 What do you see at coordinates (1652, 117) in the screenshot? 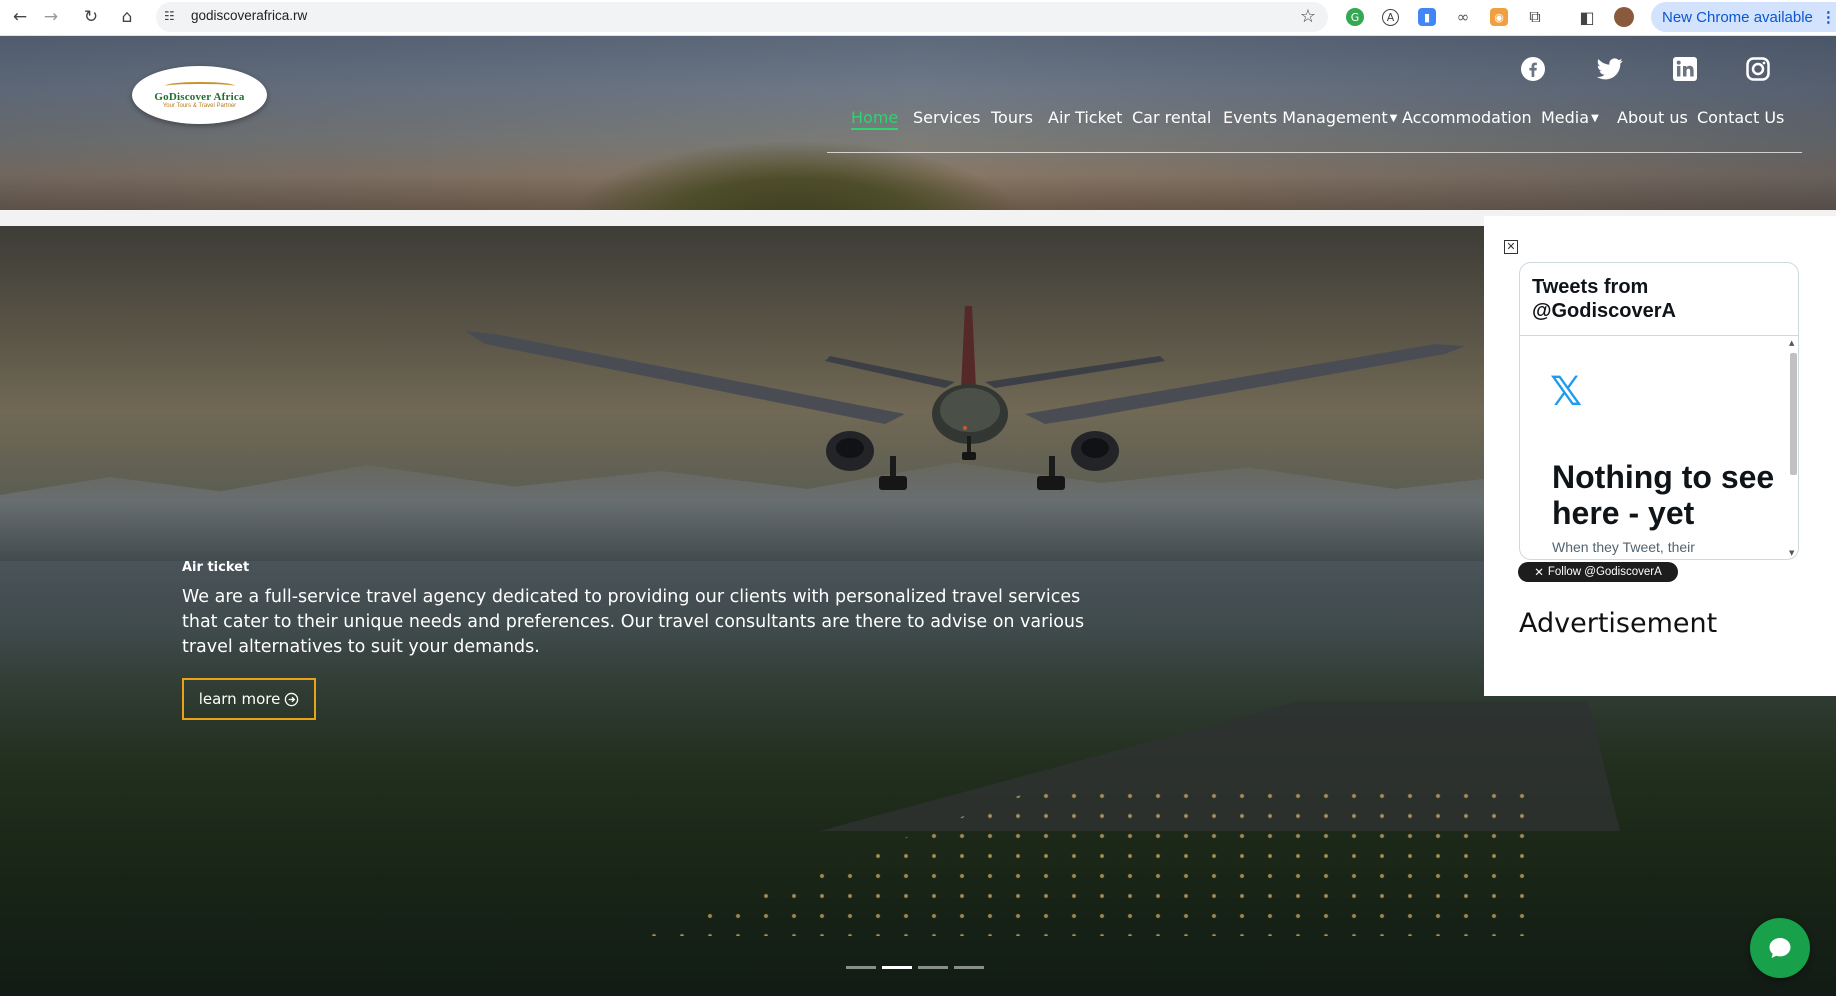
I see `nav-about-us: About us` at bounding box center [1652, 117].